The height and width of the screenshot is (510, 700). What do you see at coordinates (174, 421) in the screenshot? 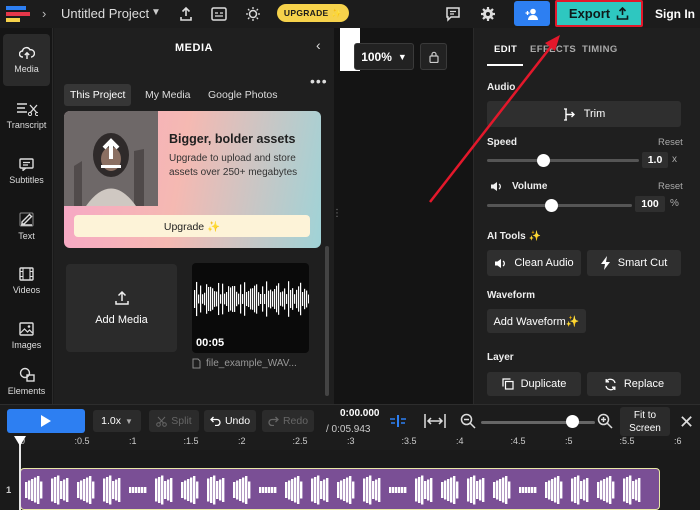
I see `split-button: Split` at bounding box center [174, 421].